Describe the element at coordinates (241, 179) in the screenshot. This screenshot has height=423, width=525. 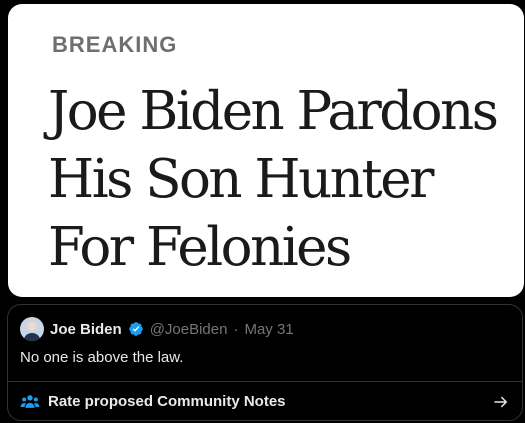
I see `headline-line-2: His Son Hunter` at that location.